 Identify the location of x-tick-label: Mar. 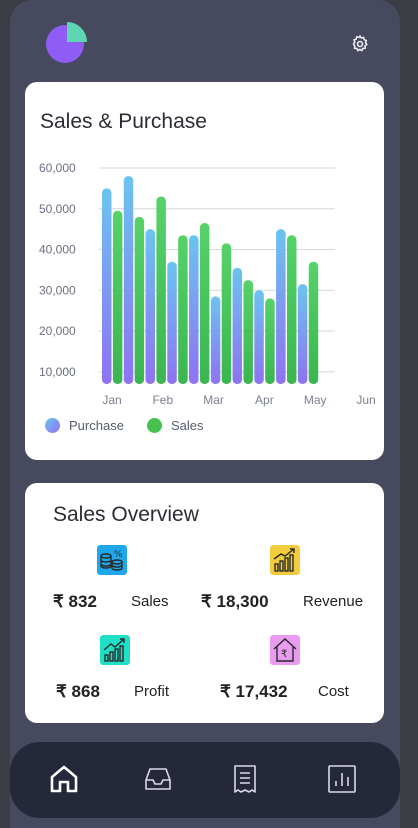
(213, 400).